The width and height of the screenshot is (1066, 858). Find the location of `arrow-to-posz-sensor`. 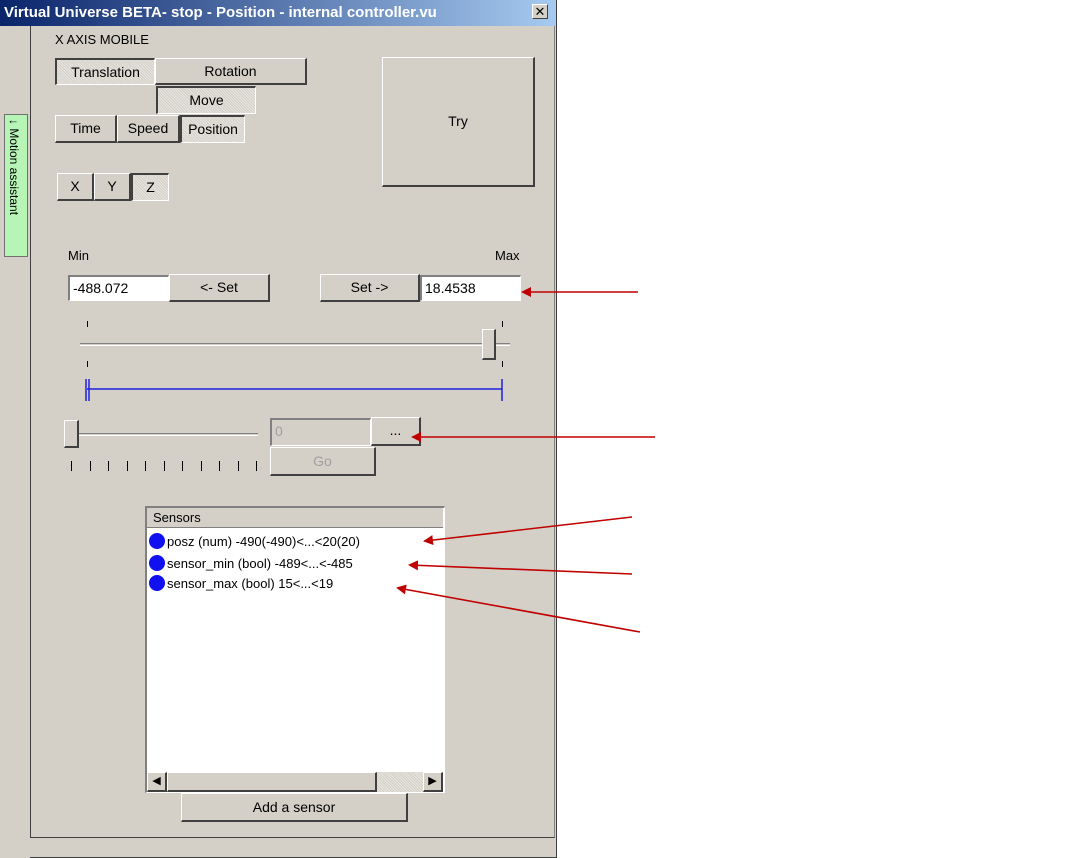

arrow-to-posz-sensor is located at coordinates (528, 531).